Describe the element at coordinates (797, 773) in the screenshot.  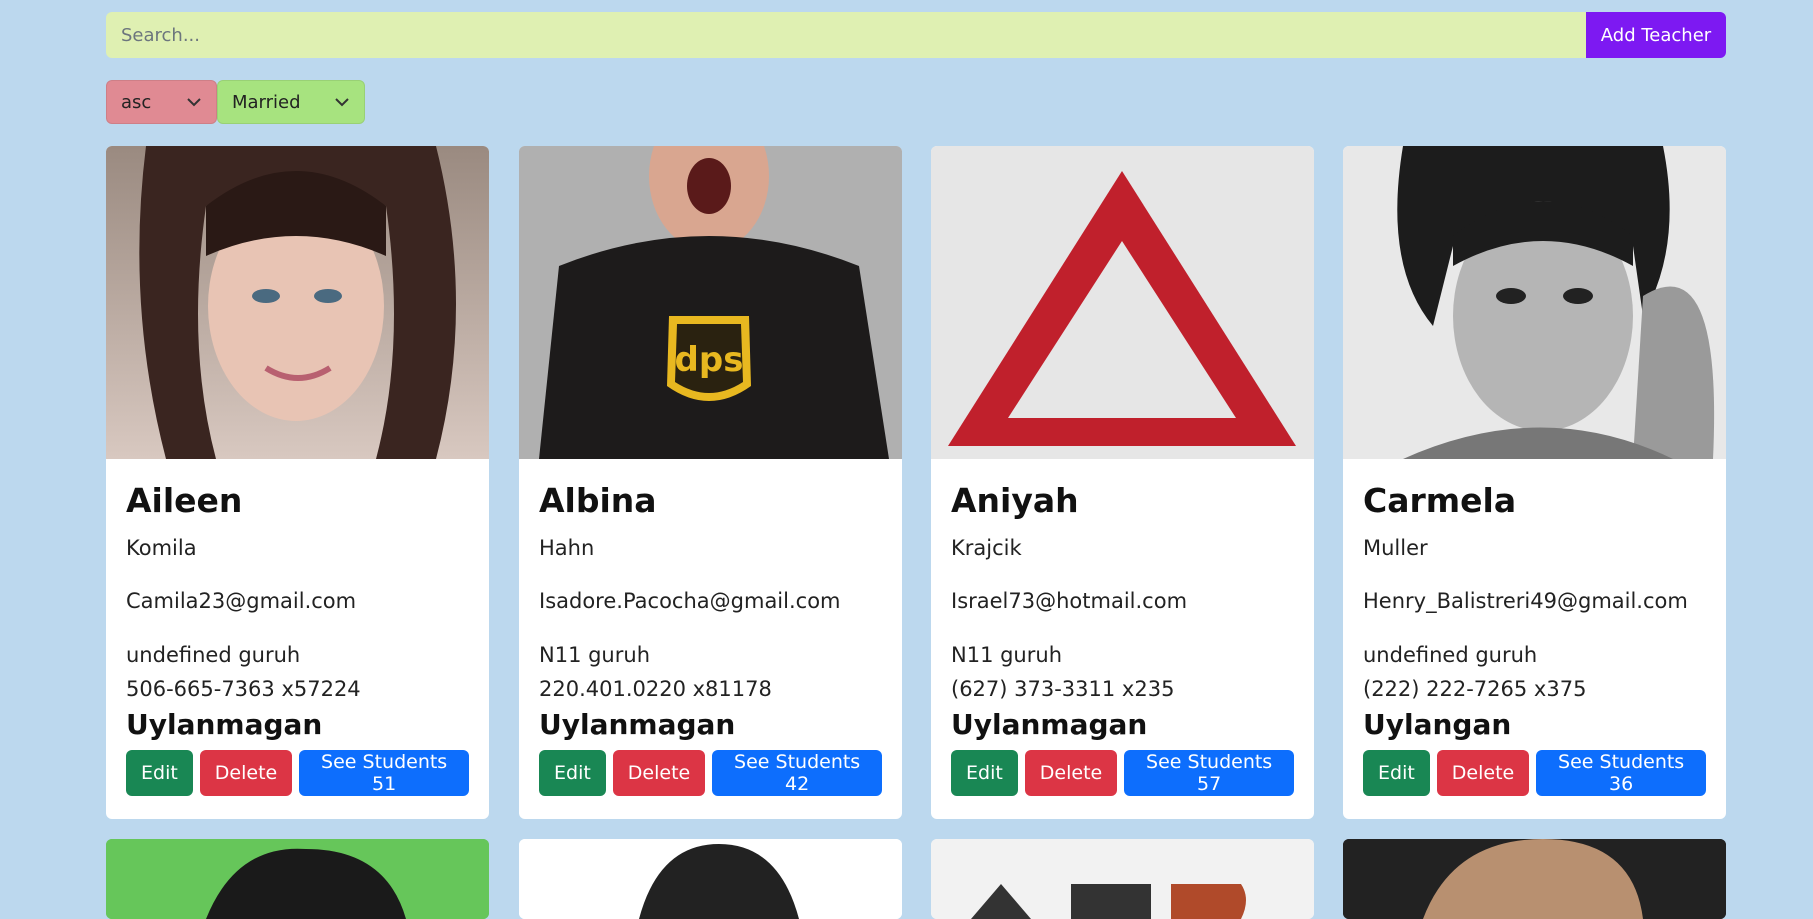
I see `see-students-button: See Students 42` at that location.